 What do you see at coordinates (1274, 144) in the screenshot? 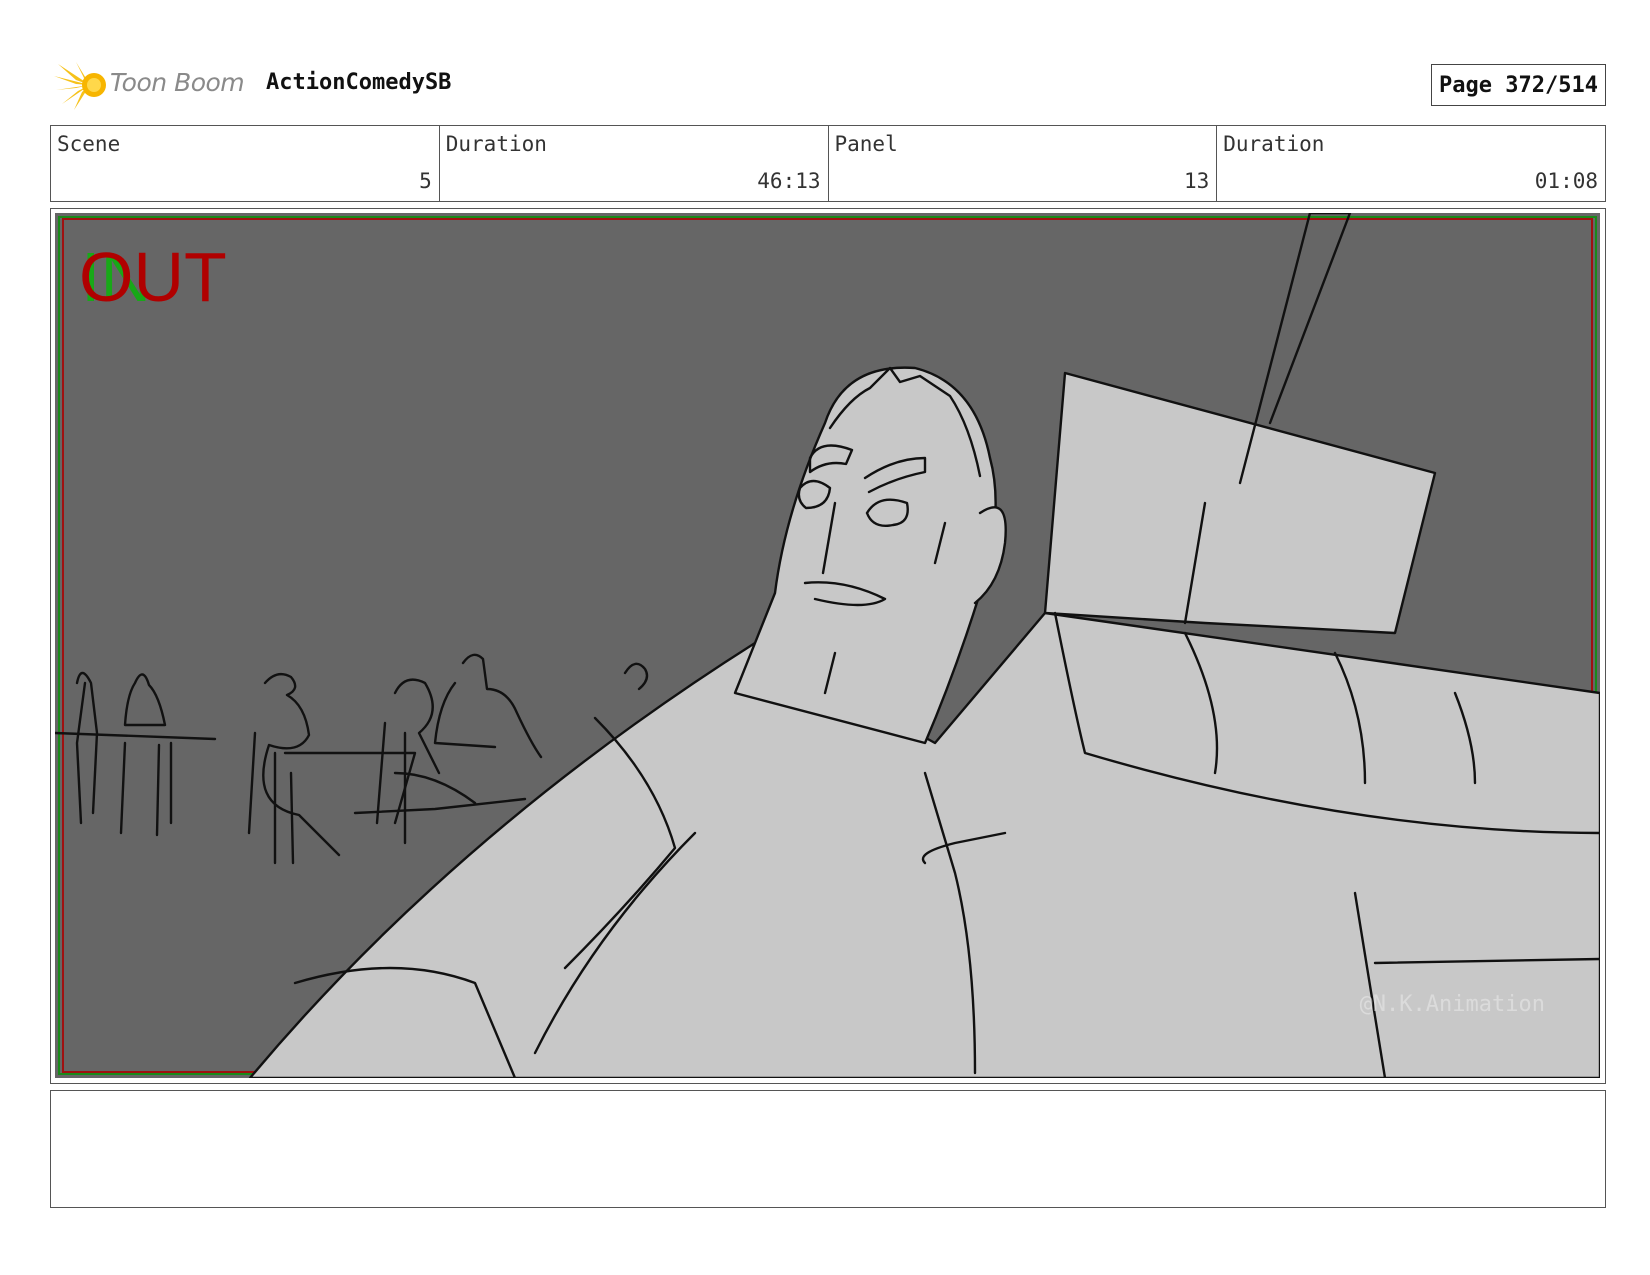
I see `panel-duration-label: Duration` at bounding box center [1274, 144].